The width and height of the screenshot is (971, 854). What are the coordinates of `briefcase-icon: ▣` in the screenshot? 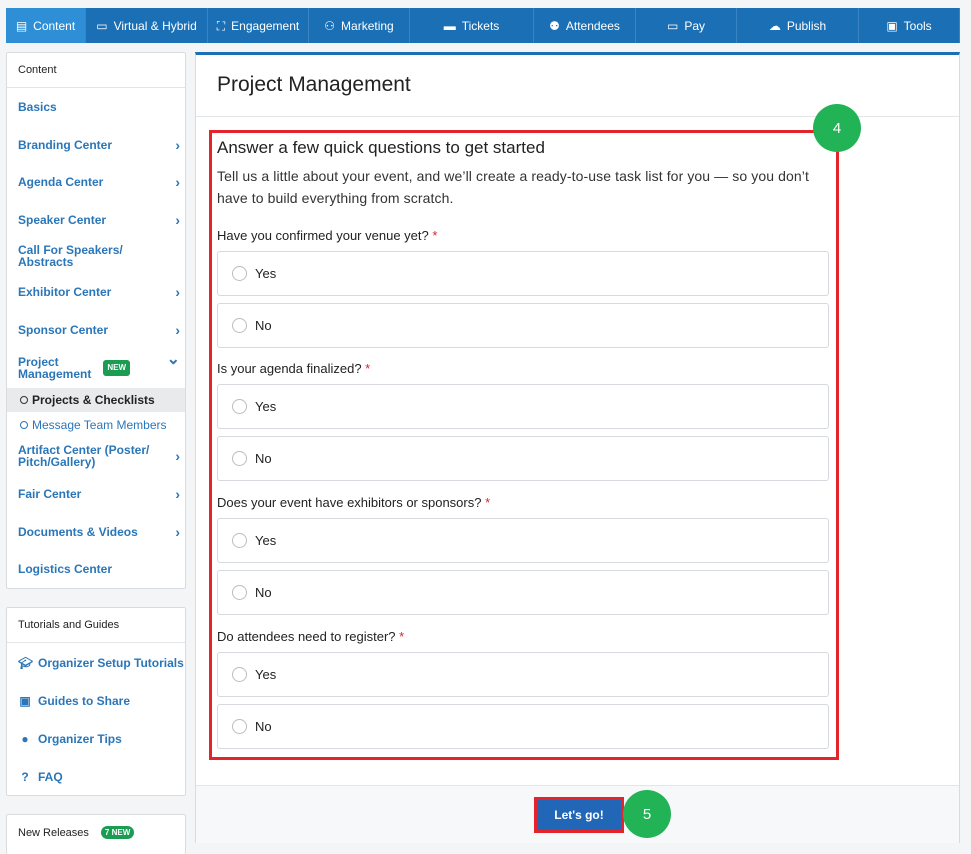 It's located at (892, 25).